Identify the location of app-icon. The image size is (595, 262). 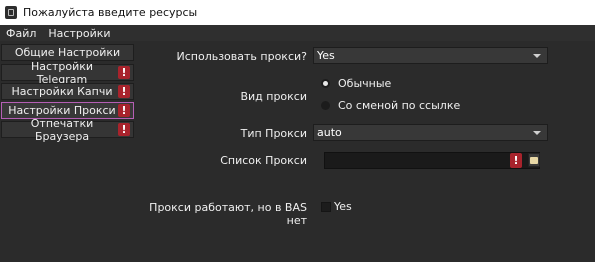
(11, 12).